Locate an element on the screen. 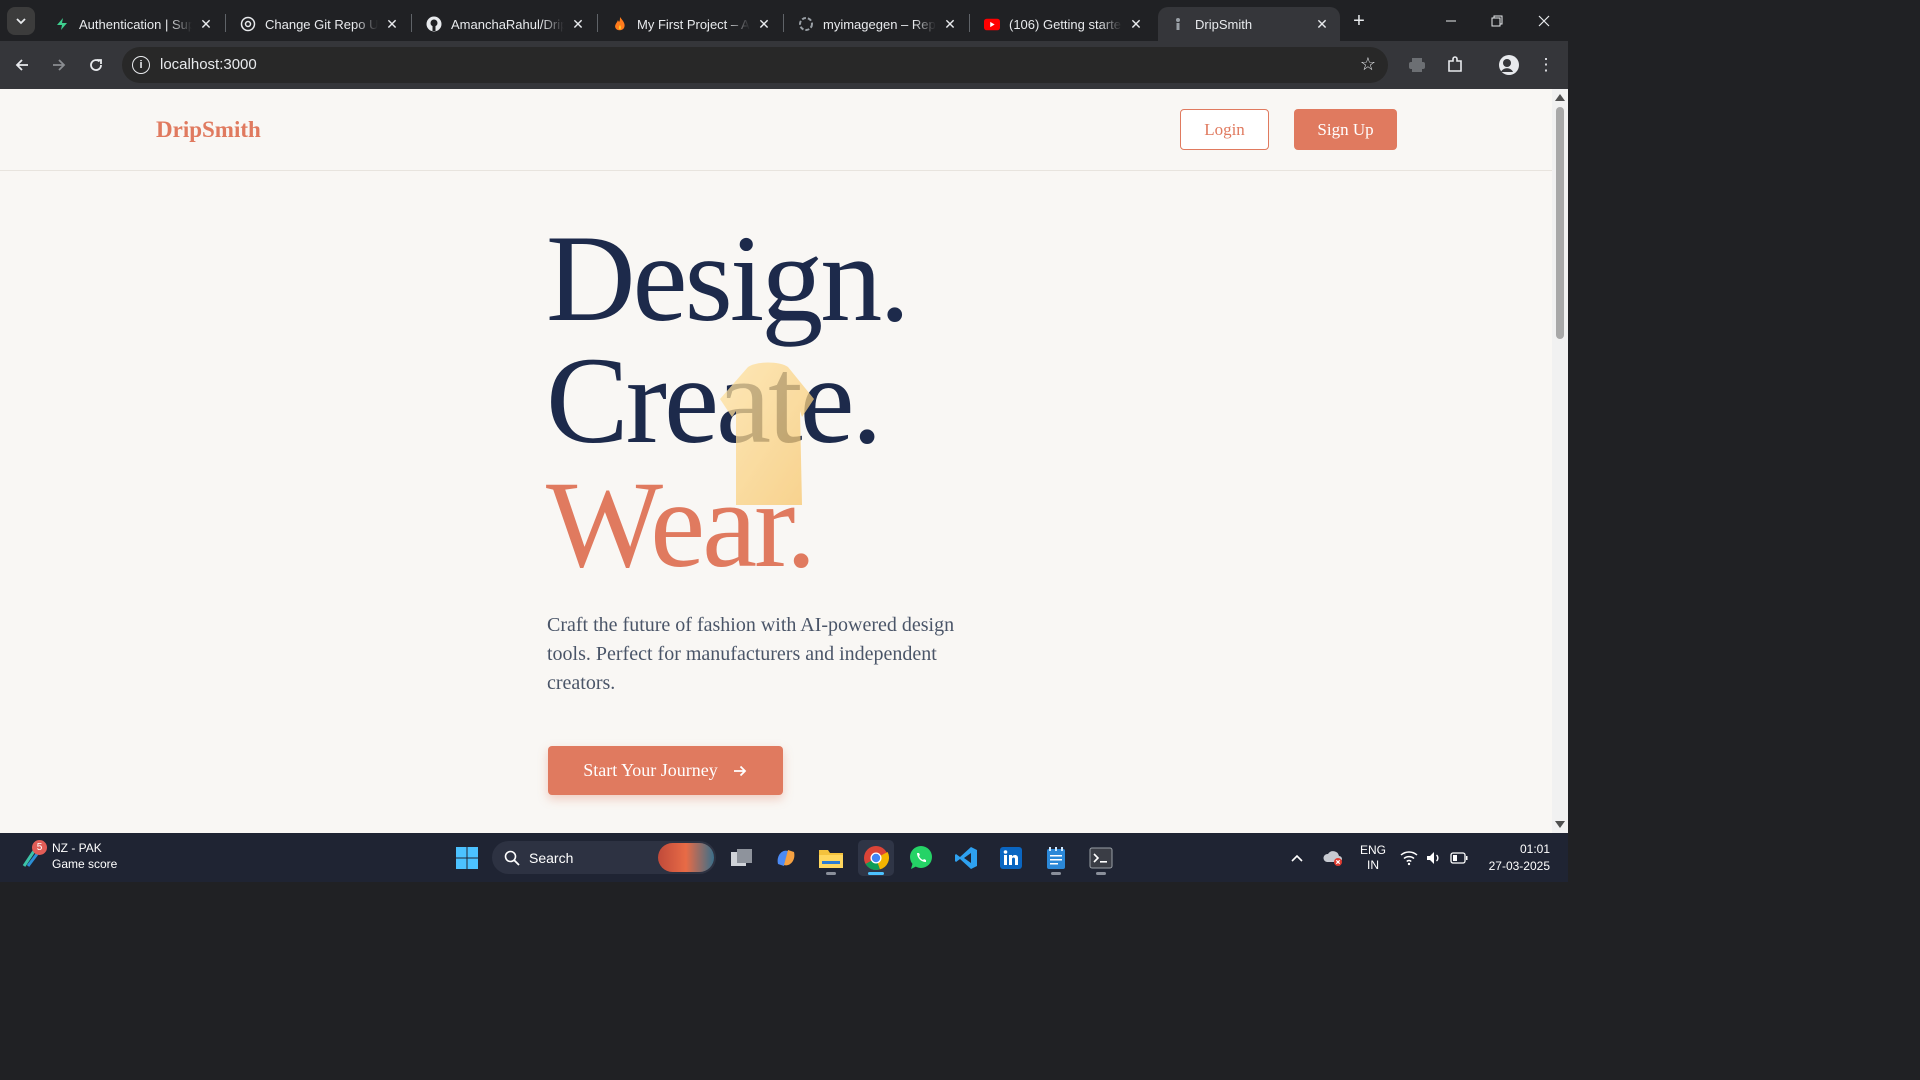  cloud-error-icon is located at coordinates (1332, 858).